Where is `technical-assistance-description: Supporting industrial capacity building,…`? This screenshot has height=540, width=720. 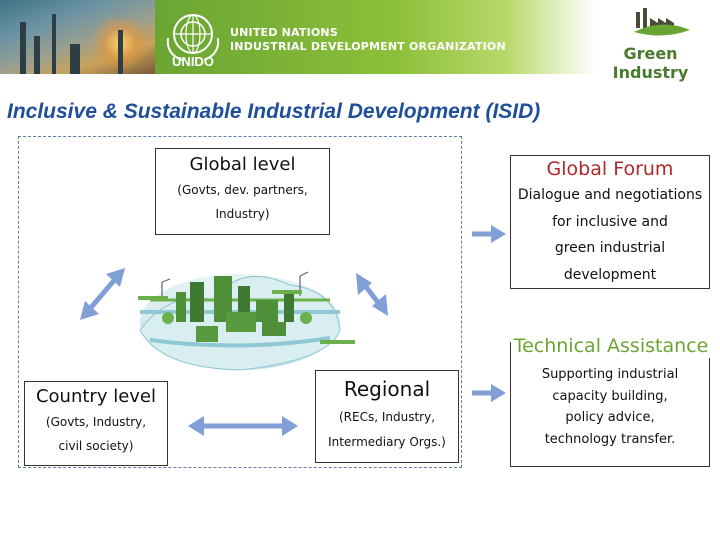
technical-assistance-description: Supporting industrial capacity building,… is located at coordinates (610, 407).